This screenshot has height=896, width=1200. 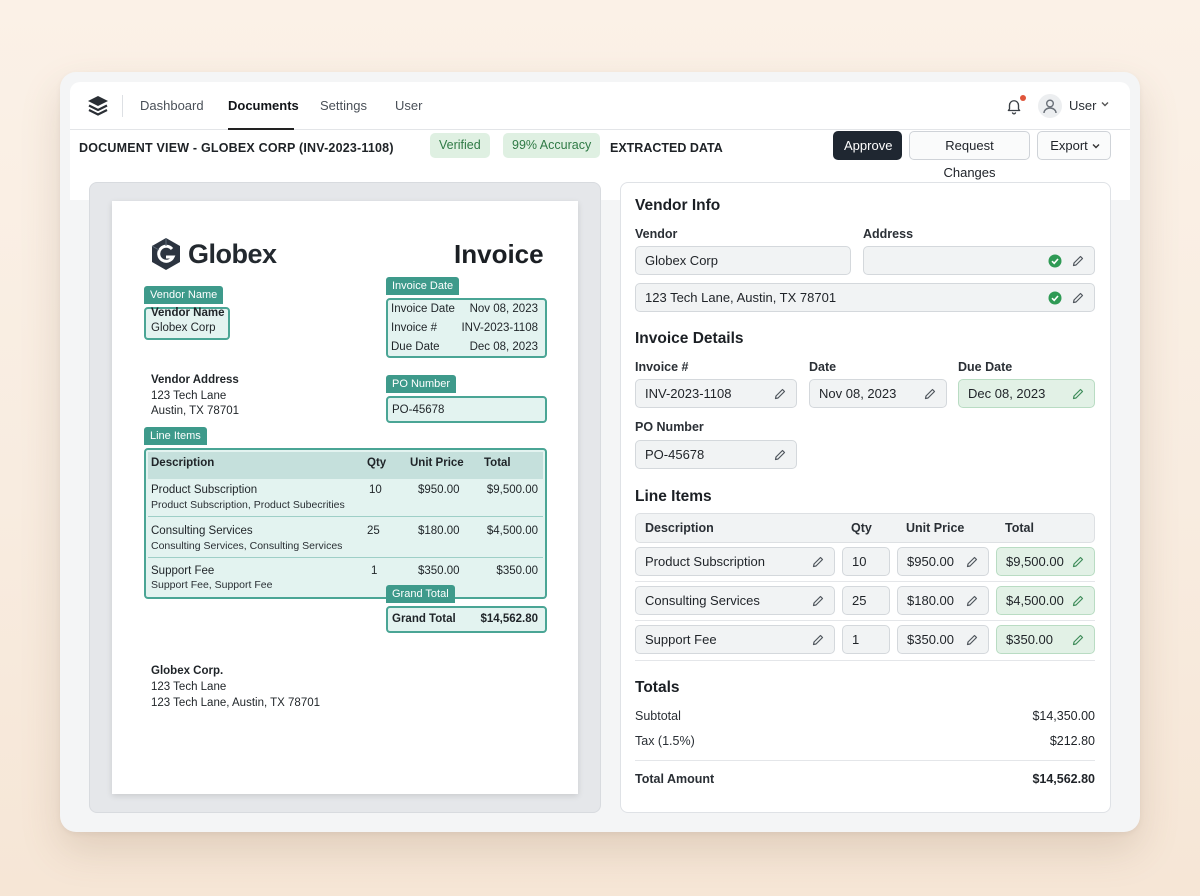 What do you see at coordinates (866, 639) in the screenshot?
I see `line-qty-field: 1` at bounding box center [866, 639].